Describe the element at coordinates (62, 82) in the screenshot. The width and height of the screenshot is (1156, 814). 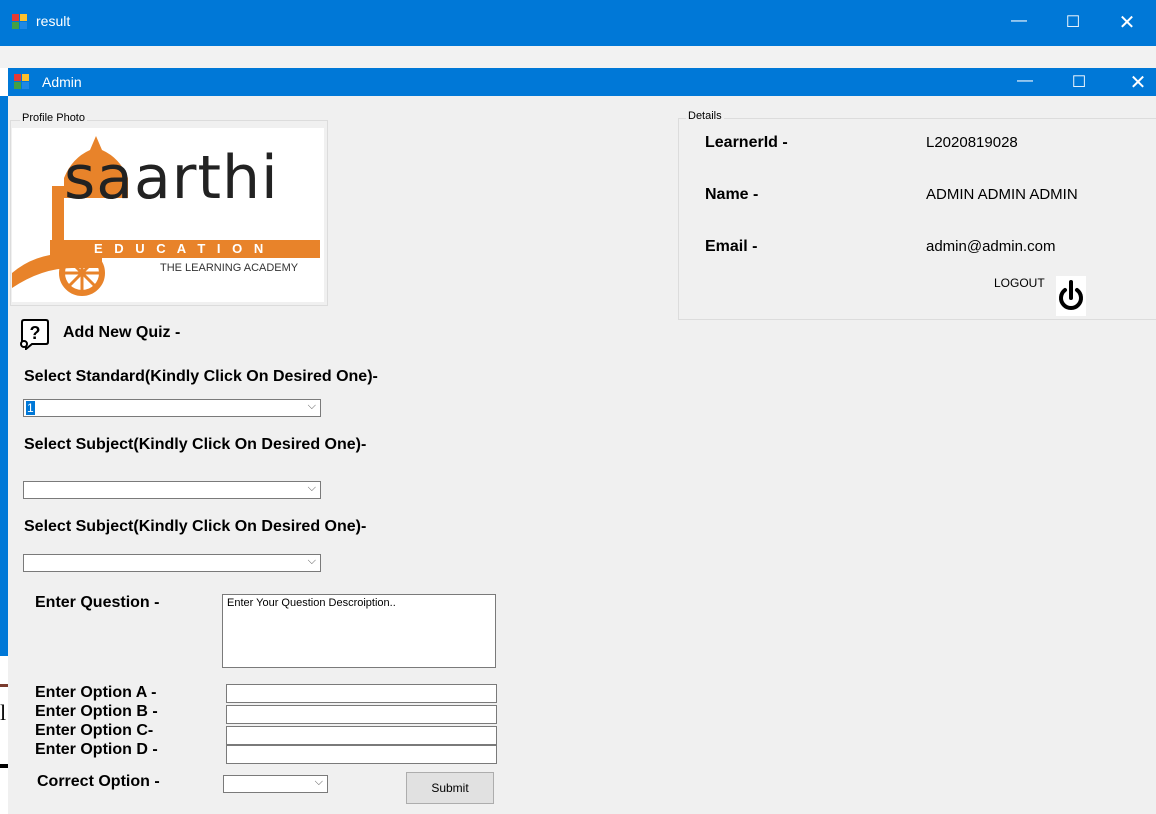
I see `admin-window-title: Admin` at that location.